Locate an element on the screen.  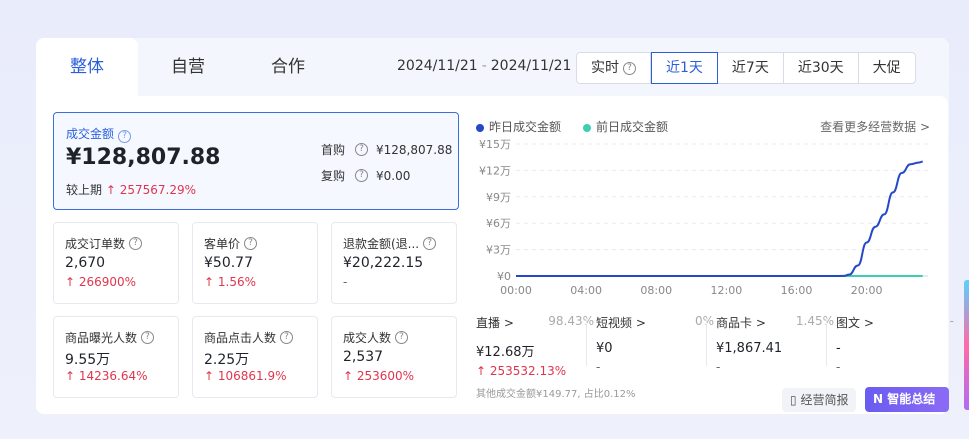
range-realtime-label: 实时 is located at coordinates (605, 68).